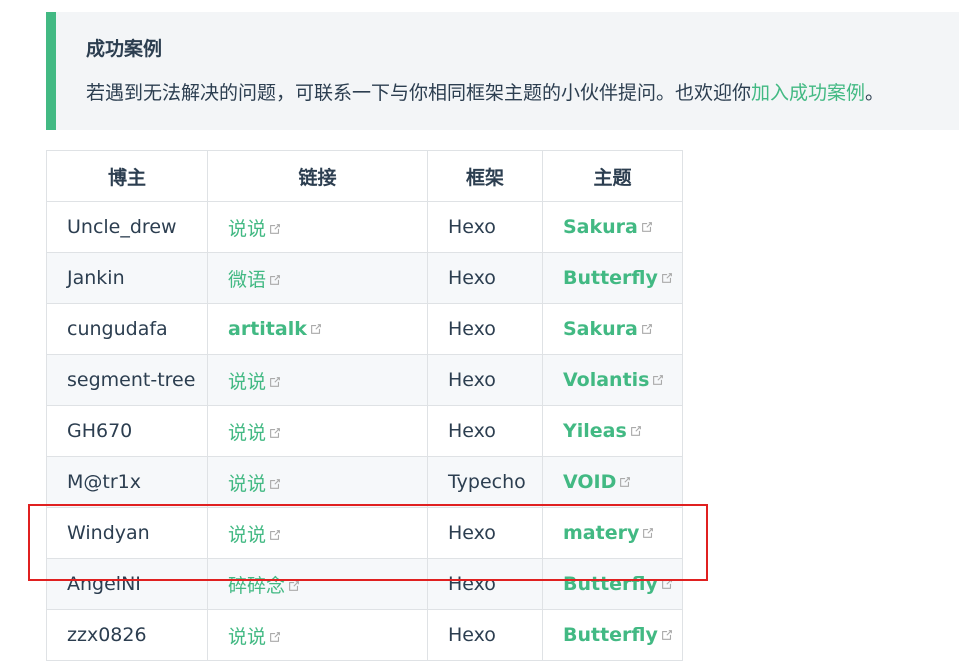 The image size is (959, 661). I want to click on cell-theme: VOID, so click(612, 482).